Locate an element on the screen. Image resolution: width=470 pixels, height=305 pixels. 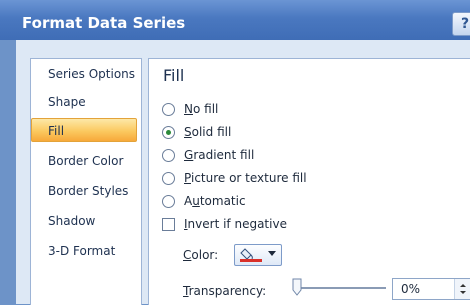
color-picker-button is located at coordinates (258, 255).